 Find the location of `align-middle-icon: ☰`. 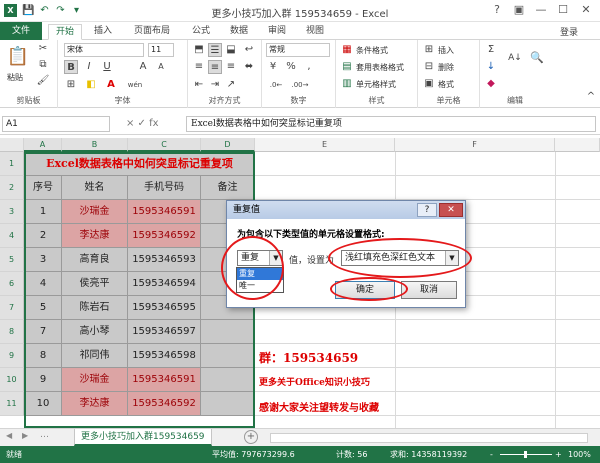

align-middle-icon: ☰ is located at coordinates (215, 50).